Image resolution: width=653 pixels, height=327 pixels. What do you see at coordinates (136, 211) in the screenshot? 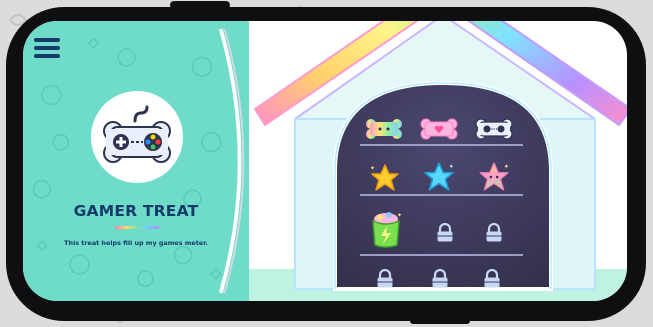
I see `treat-title: GAMER TREAT` at bounding box center [136, 211].